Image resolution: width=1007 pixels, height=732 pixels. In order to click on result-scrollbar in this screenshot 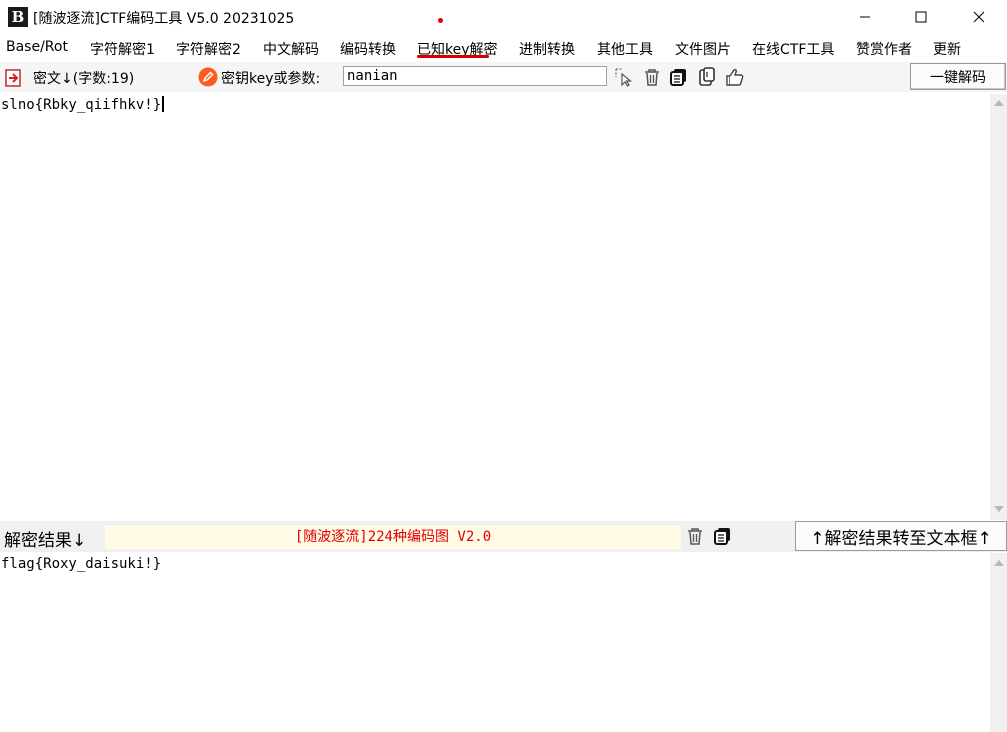, I will do `click(998, 642)`.